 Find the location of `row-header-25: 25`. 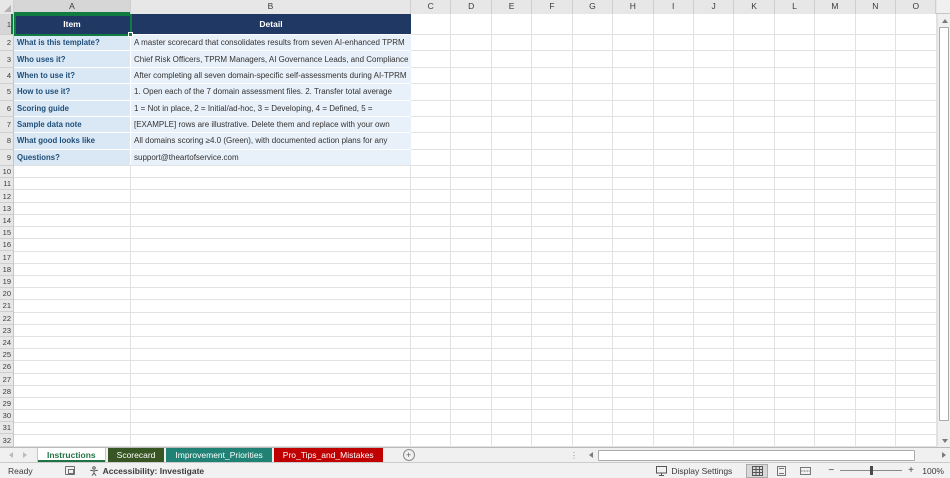

row-header-25: 25 is located at coordinates (6, 355).